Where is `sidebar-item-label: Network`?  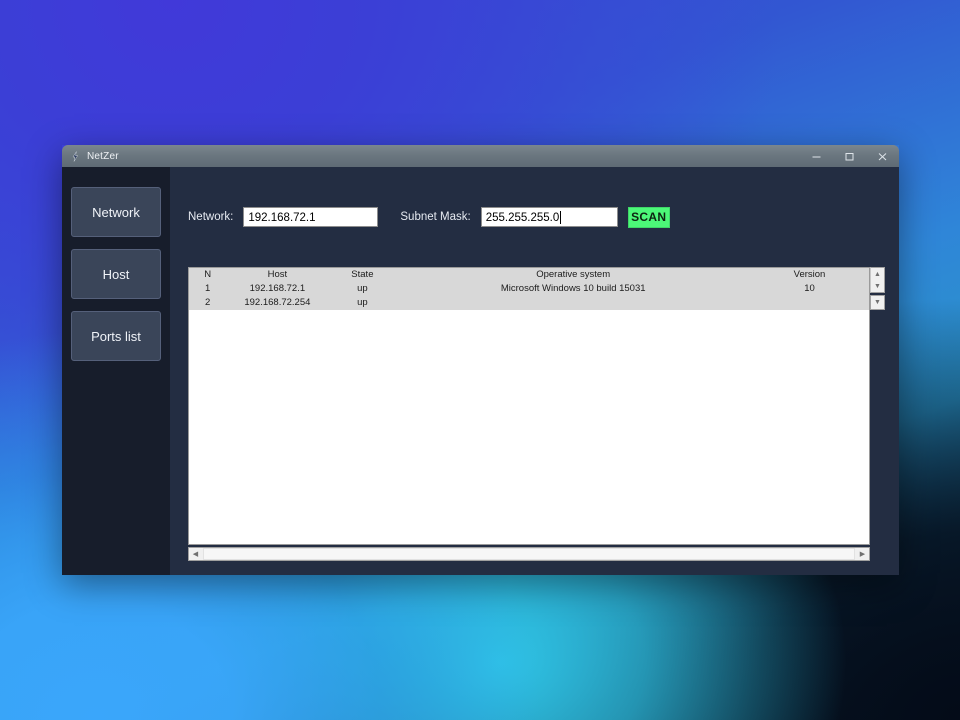
sidebar-item-label: Network is located at coordinates (116, 212).